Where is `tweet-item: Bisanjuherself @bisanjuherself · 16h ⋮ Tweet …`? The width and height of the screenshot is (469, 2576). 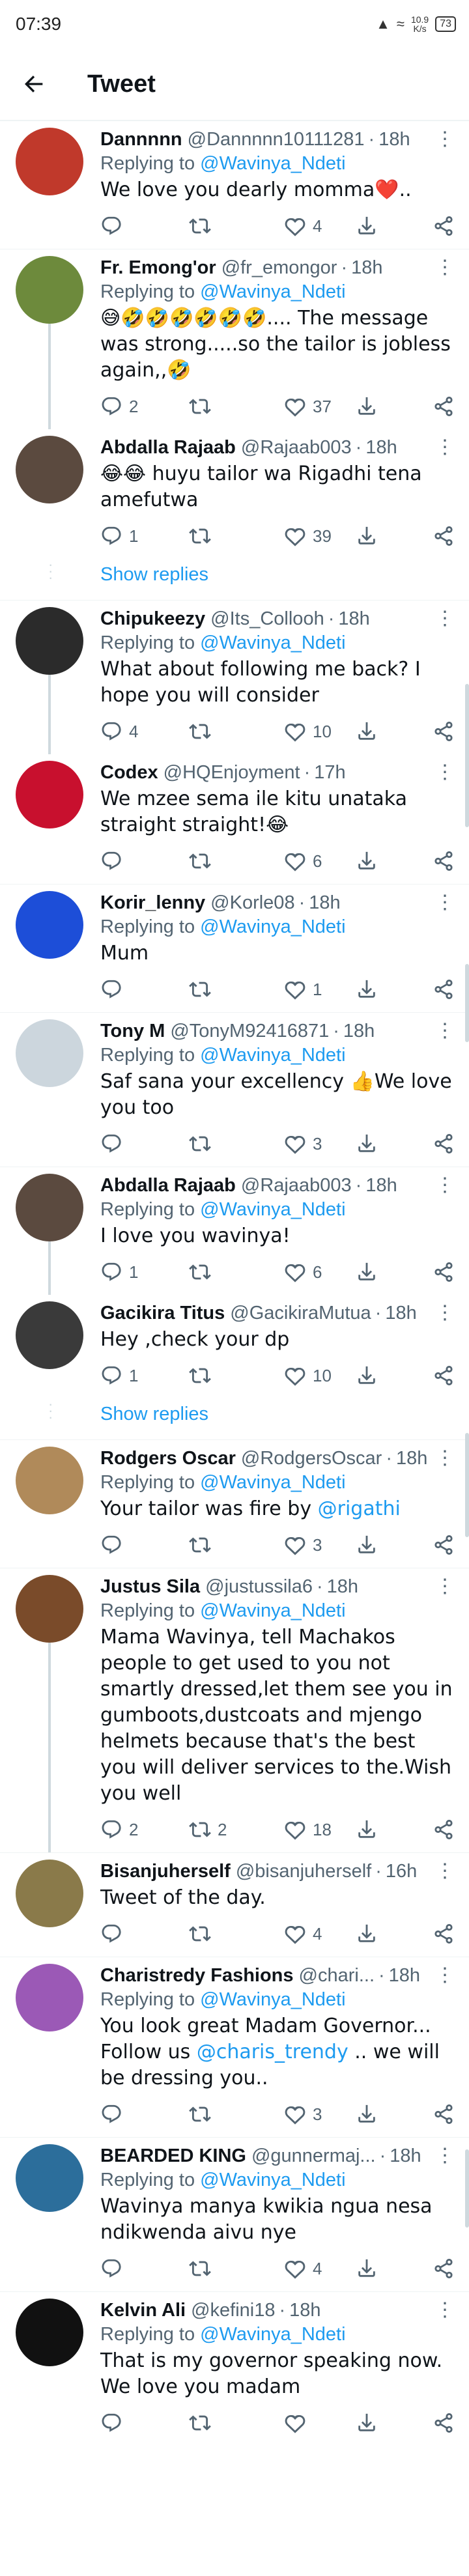
tweet-item: Bisanjuherself @bisanjuherself · 16h ⋮ Tweet … is located at coordinates (234, 1904).